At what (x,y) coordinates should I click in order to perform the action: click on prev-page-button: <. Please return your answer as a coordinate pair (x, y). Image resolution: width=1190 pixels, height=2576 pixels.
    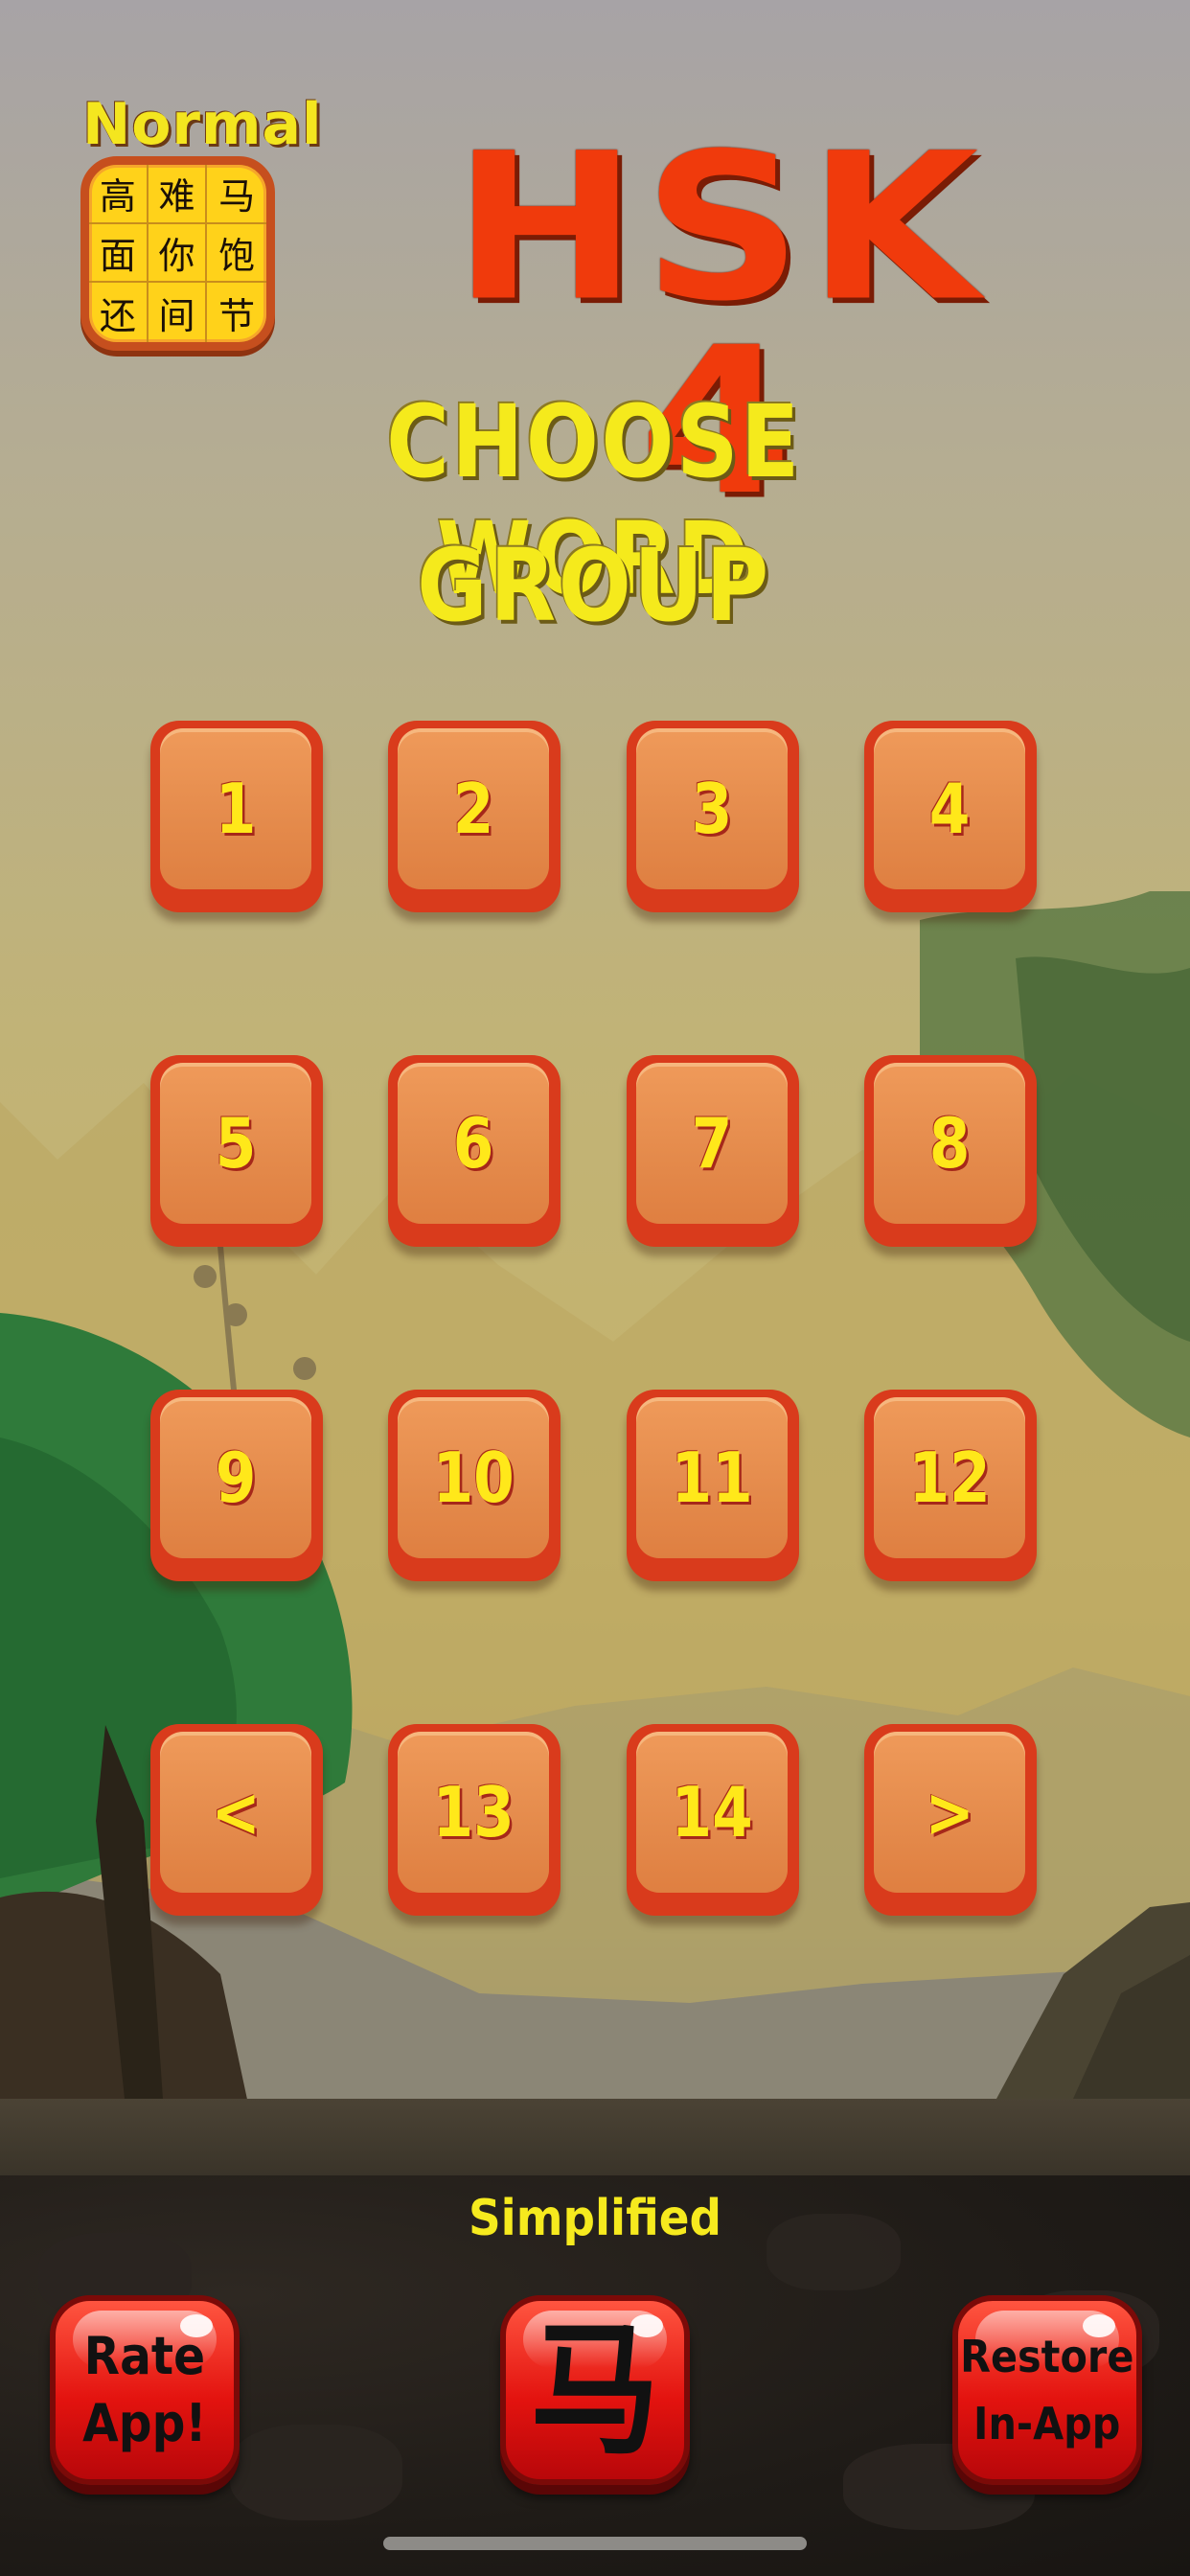
    Looking at the image, I should click on (237, 1820).